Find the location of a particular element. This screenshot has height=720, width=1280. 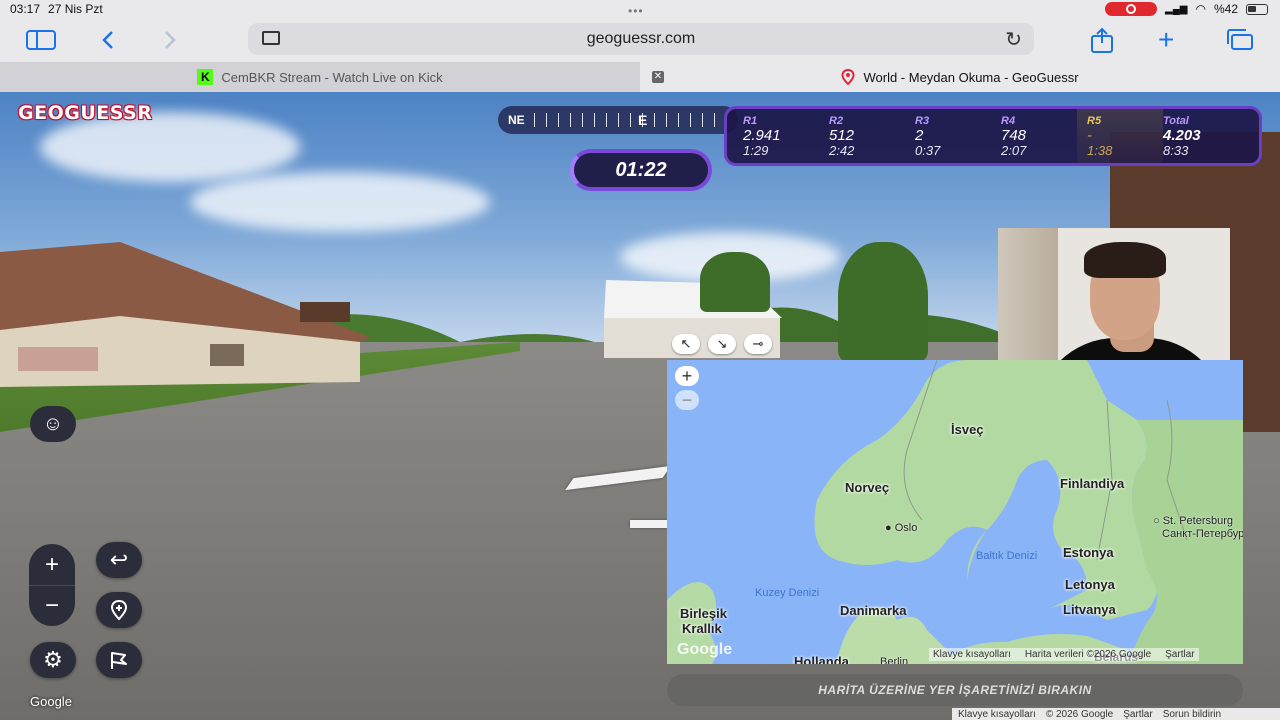

map-data-credit: Harita verileri ©2026 Google is located at coordinates (1088, 654).